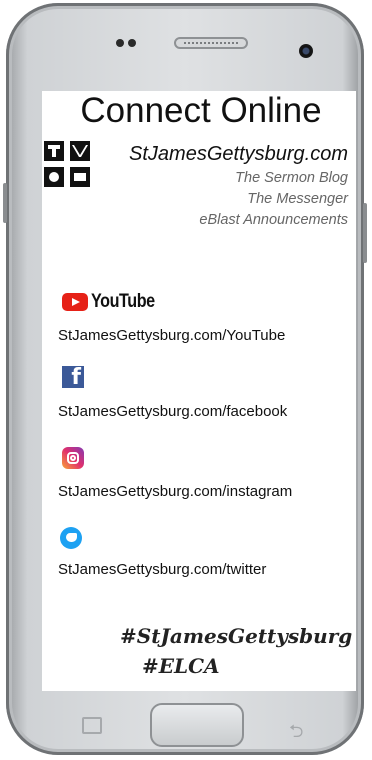 Image resolution: width=372 pixels, height=760 pixels. Describe the element at coordinates (296, 734) in the screenshot. I see `back-icon: ⮌` at that location.